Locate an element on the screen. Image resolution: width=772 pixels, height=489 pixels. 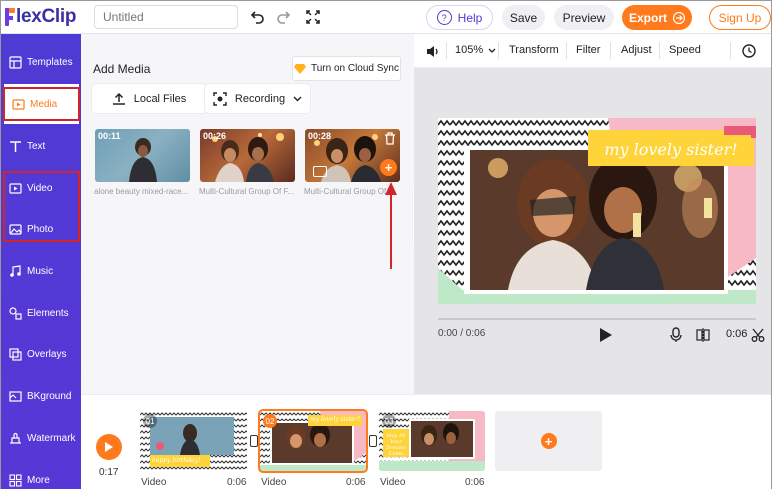
text-icon is located at coordinates (15, 146).